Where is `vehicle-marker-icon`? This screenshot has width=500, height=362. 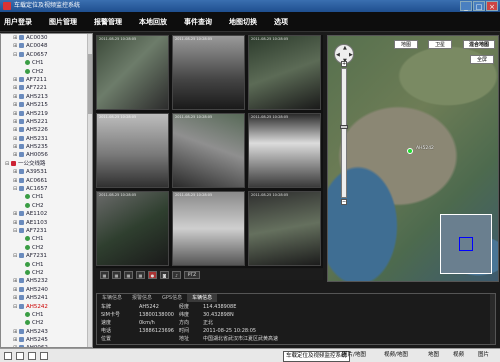 vehicle-marker-icon is located at coordinates (410, 151).